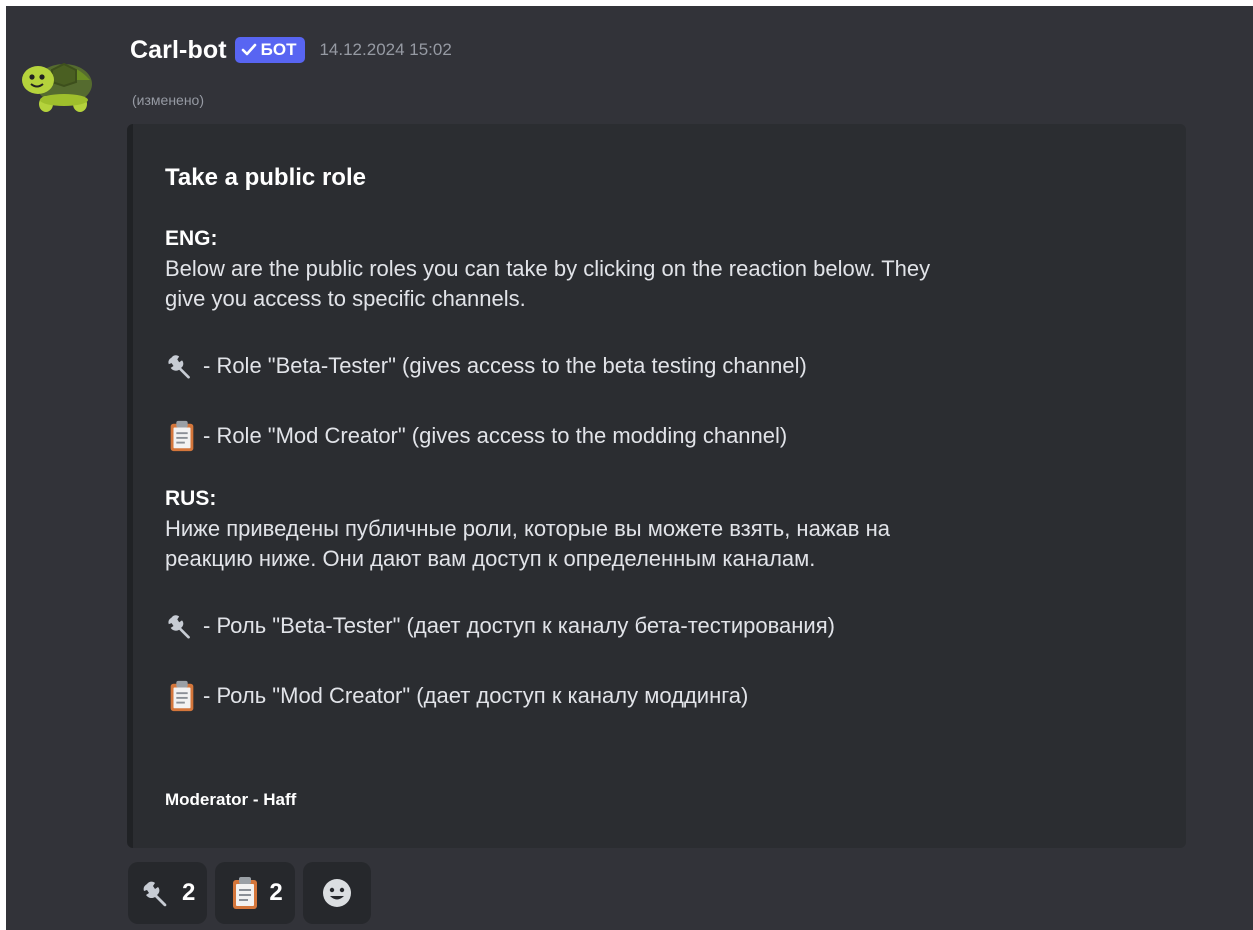 This screenshot has width=1253, height=930. What do you see at coordinates (168, 893) in the screenshot?
I see `reaction-wrench: 2` at bounding box center [168, 893].